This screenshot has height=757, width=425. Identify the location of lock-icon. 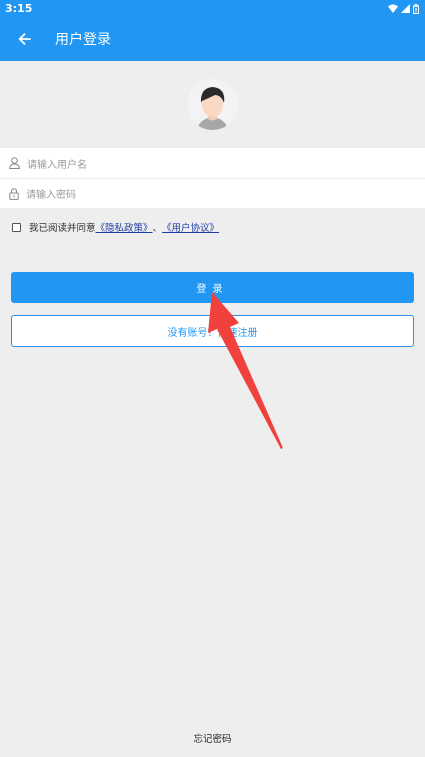
(14, 193).